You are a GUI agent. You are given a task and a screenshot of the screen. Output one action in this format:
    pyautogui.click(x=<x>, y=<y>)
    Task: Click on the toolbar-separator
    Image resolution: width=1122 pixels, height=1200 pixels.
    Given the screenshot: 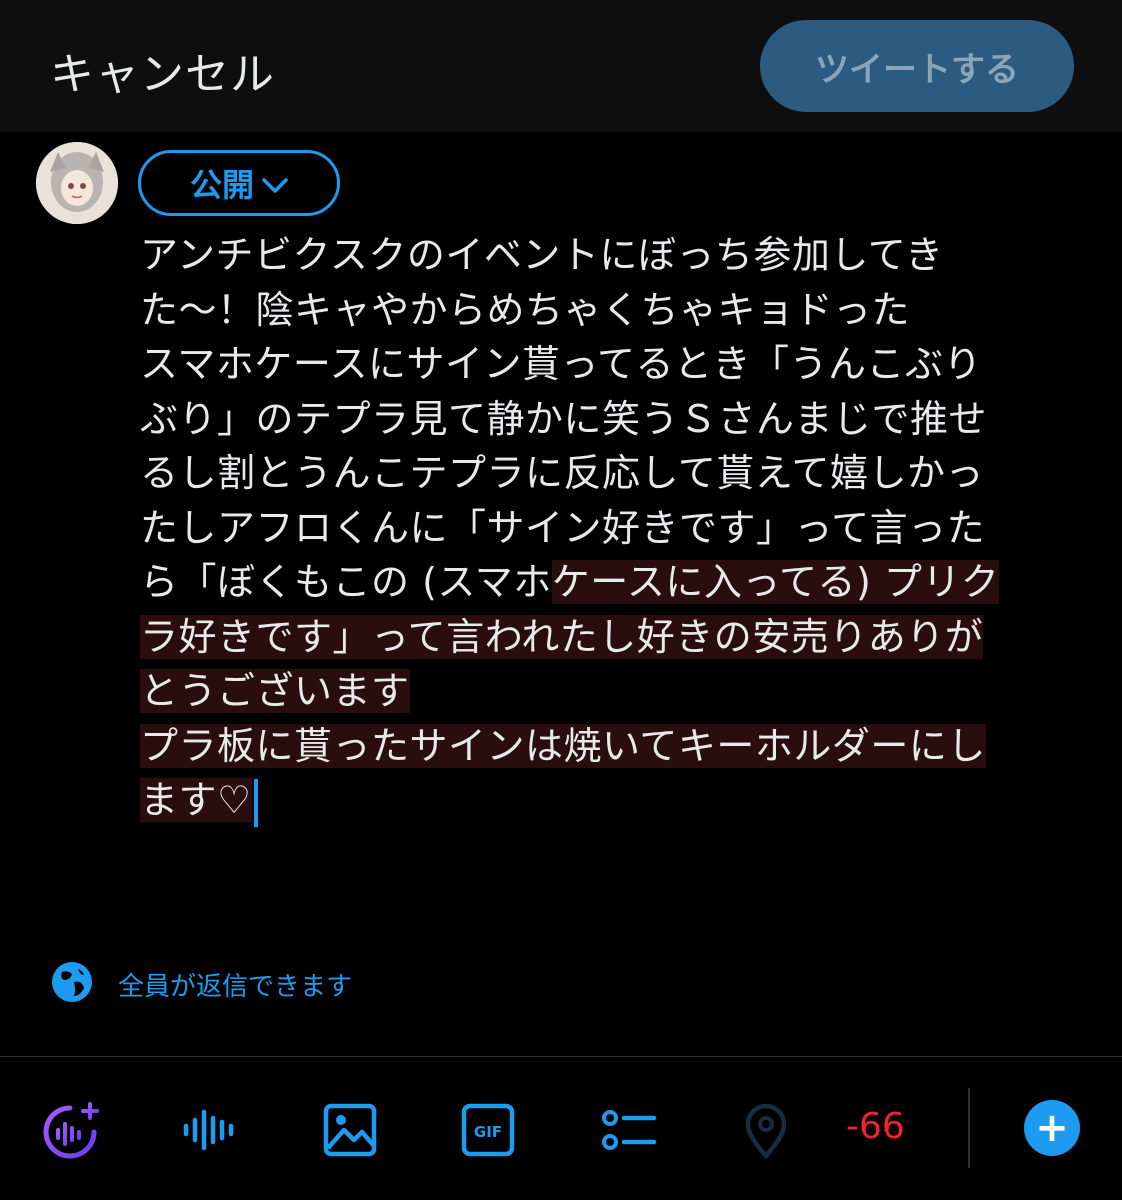 What is the action you would take?
    pyautogui.click(x=969, y=1128)
    